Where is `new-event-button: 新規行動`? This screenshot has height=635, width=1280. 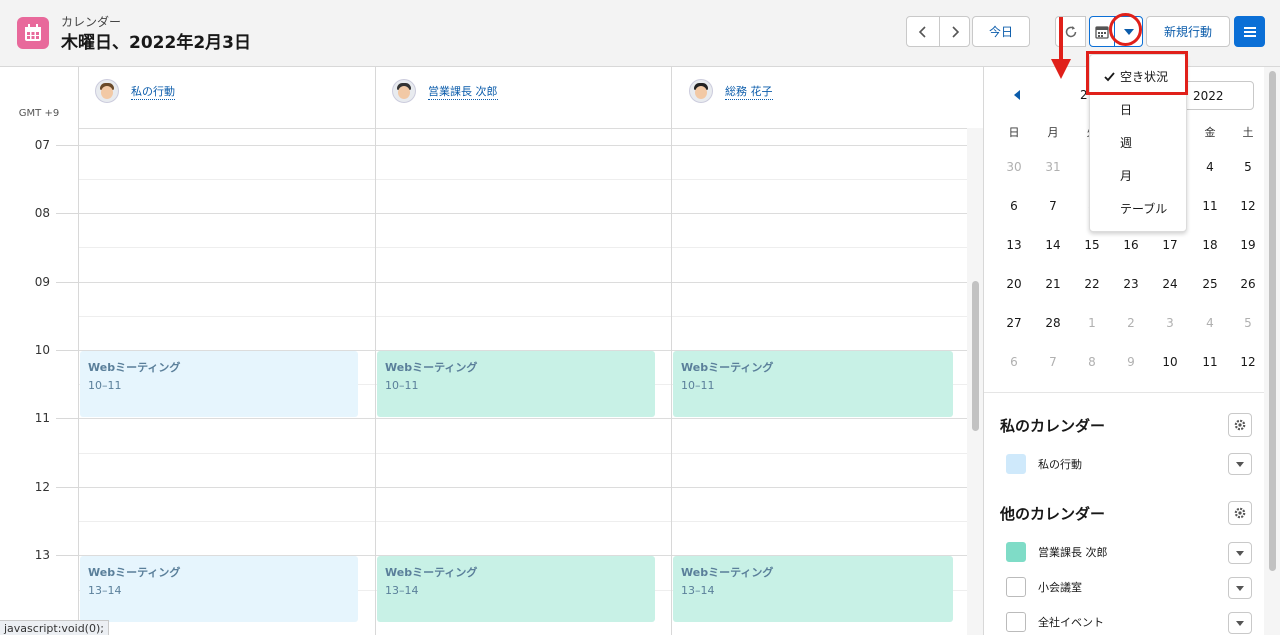 new-event-button: 新規行動 is located at coordinates (1188, 31).